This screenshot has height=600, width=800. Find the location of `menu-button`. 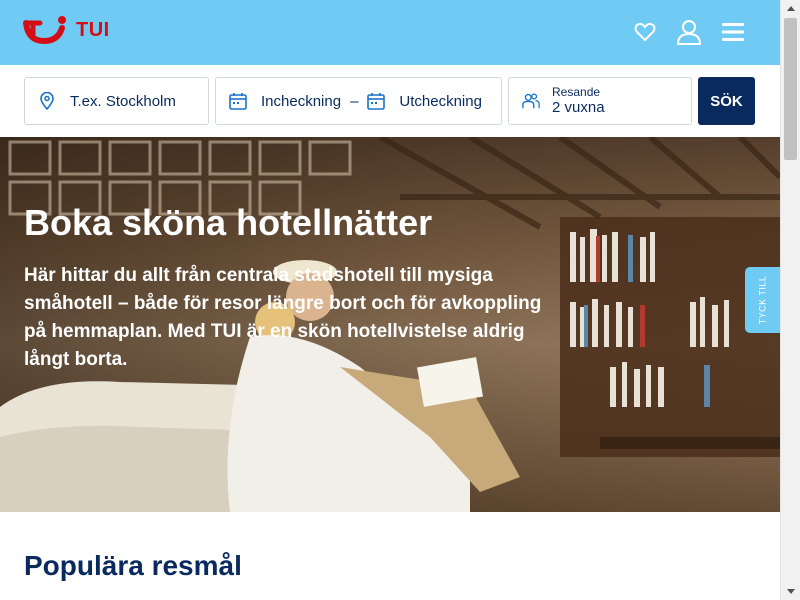

menu-button is located at coordinates (733, 32).